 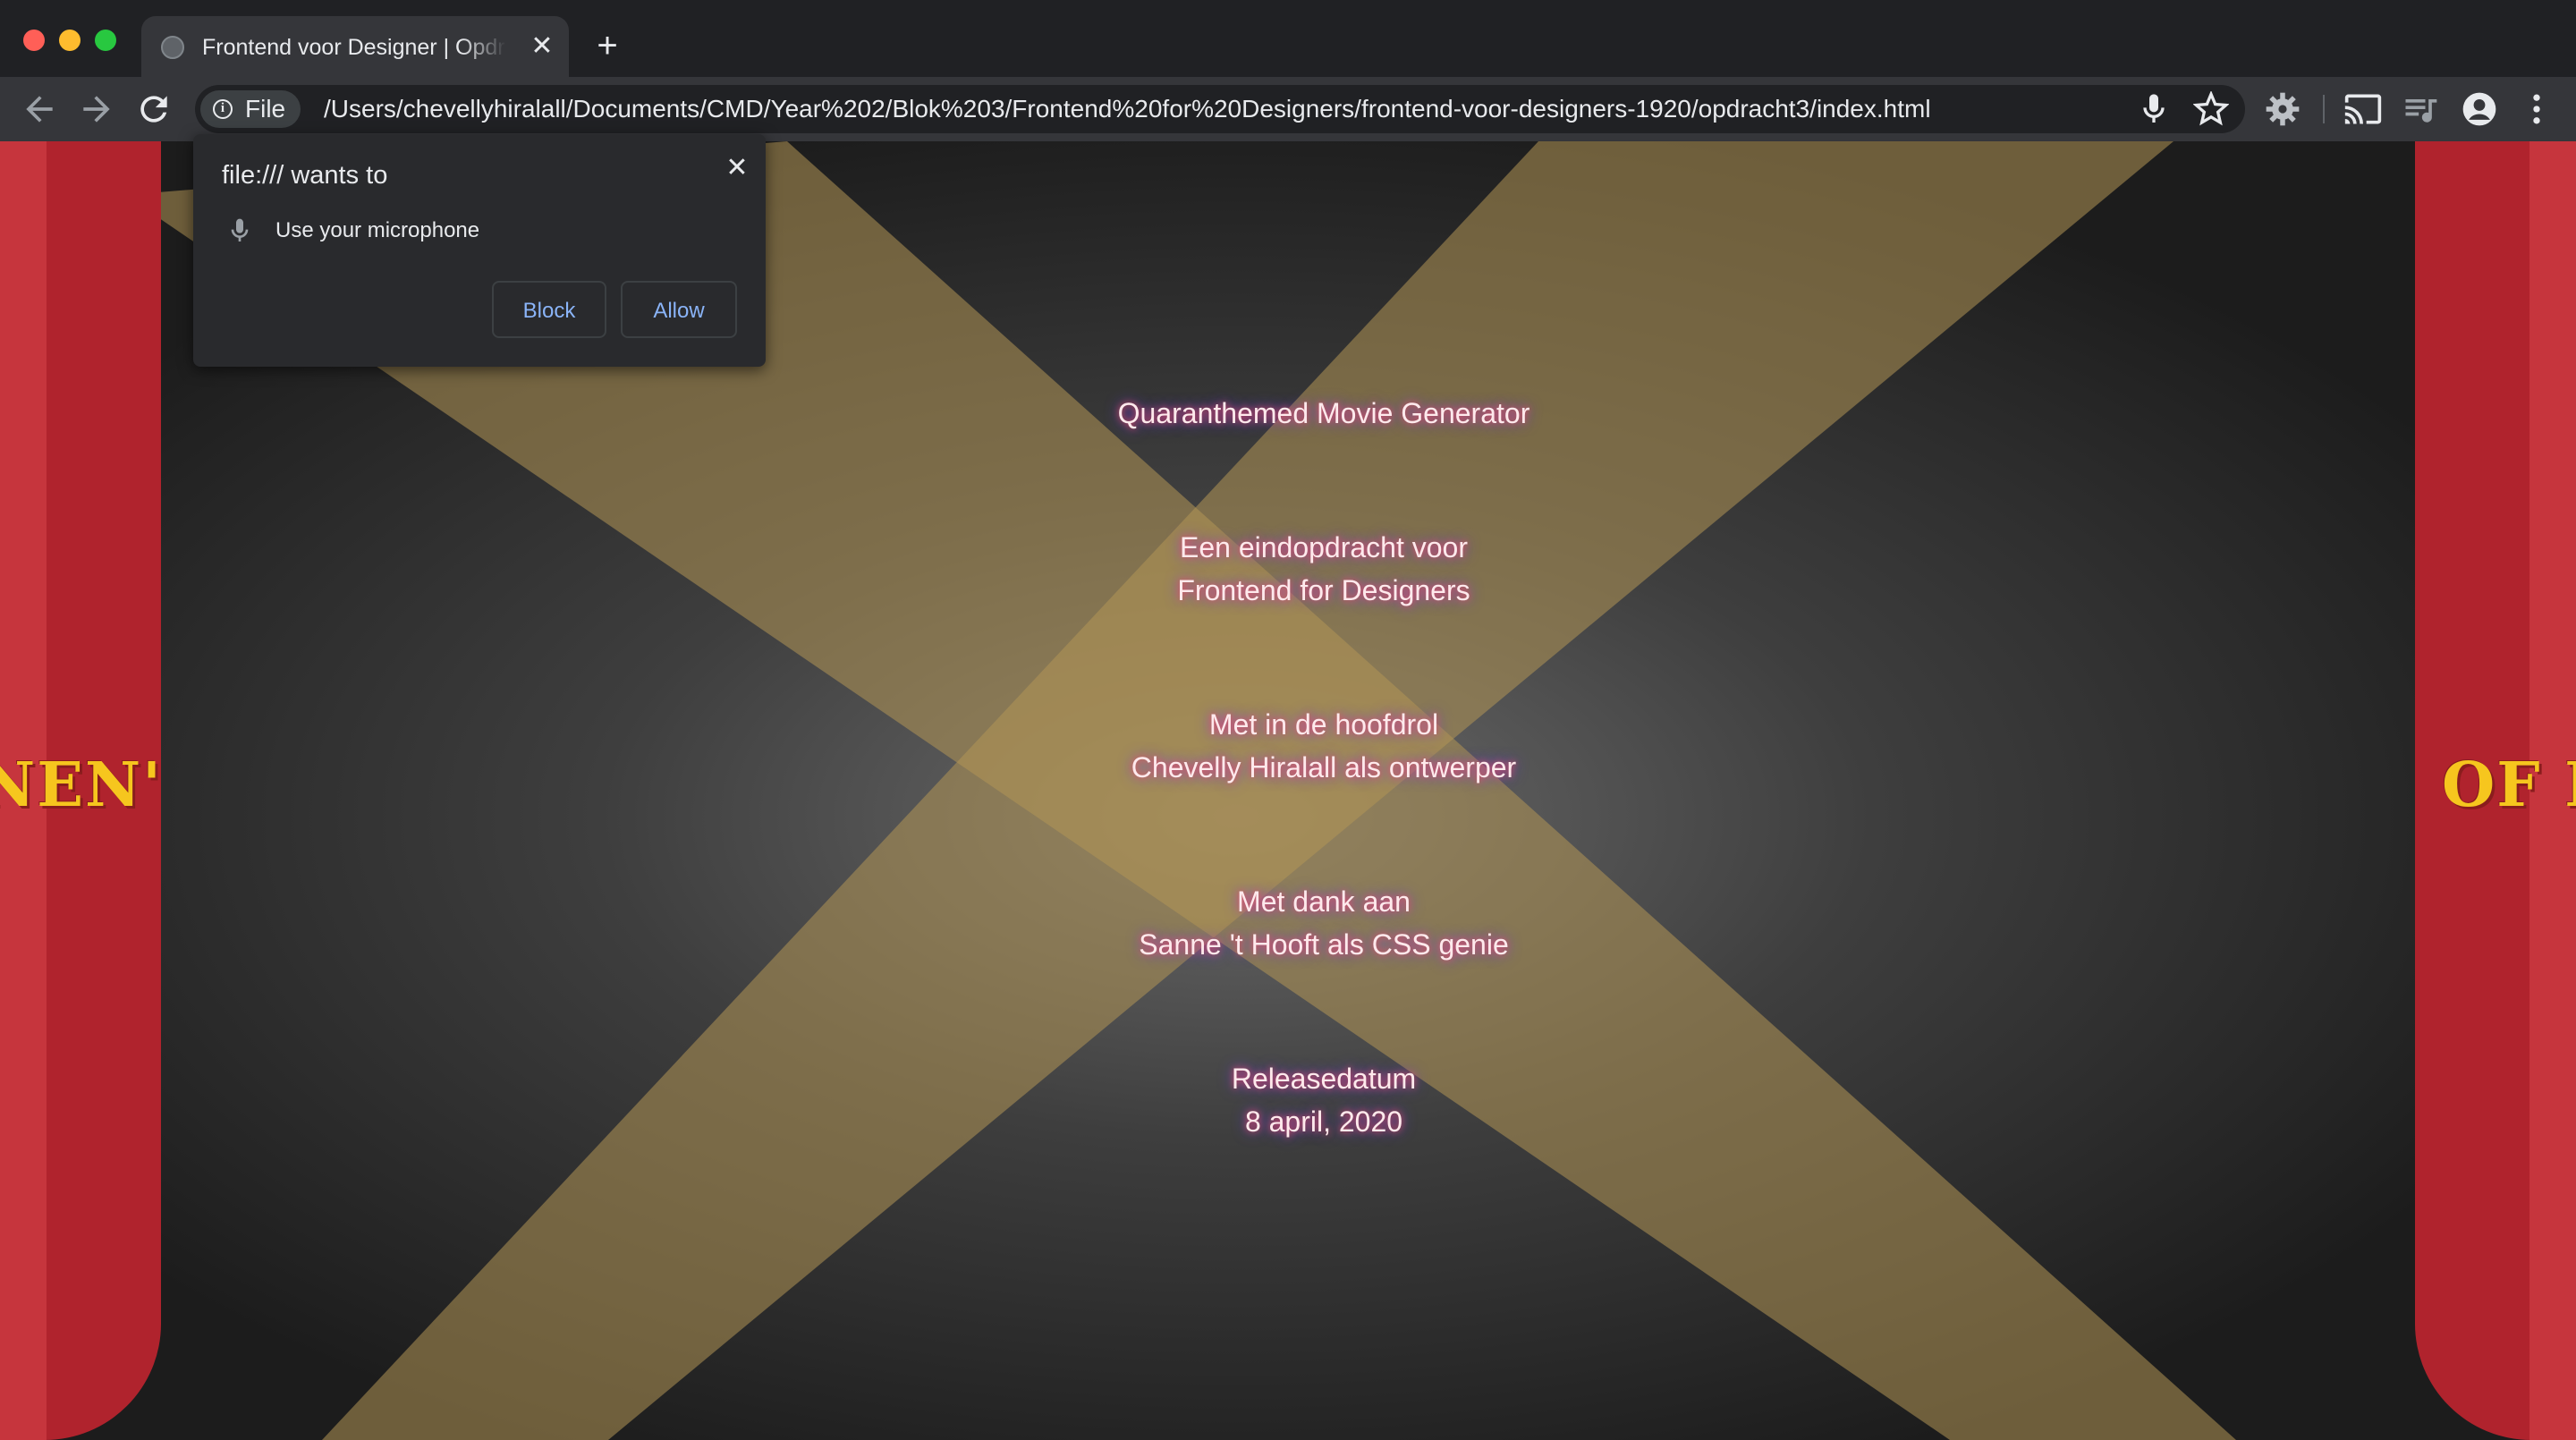 I want to click on tab-strip: Frontend voor Designer | Opdracht 3 ✕ +, so click(x=1288, y=39).